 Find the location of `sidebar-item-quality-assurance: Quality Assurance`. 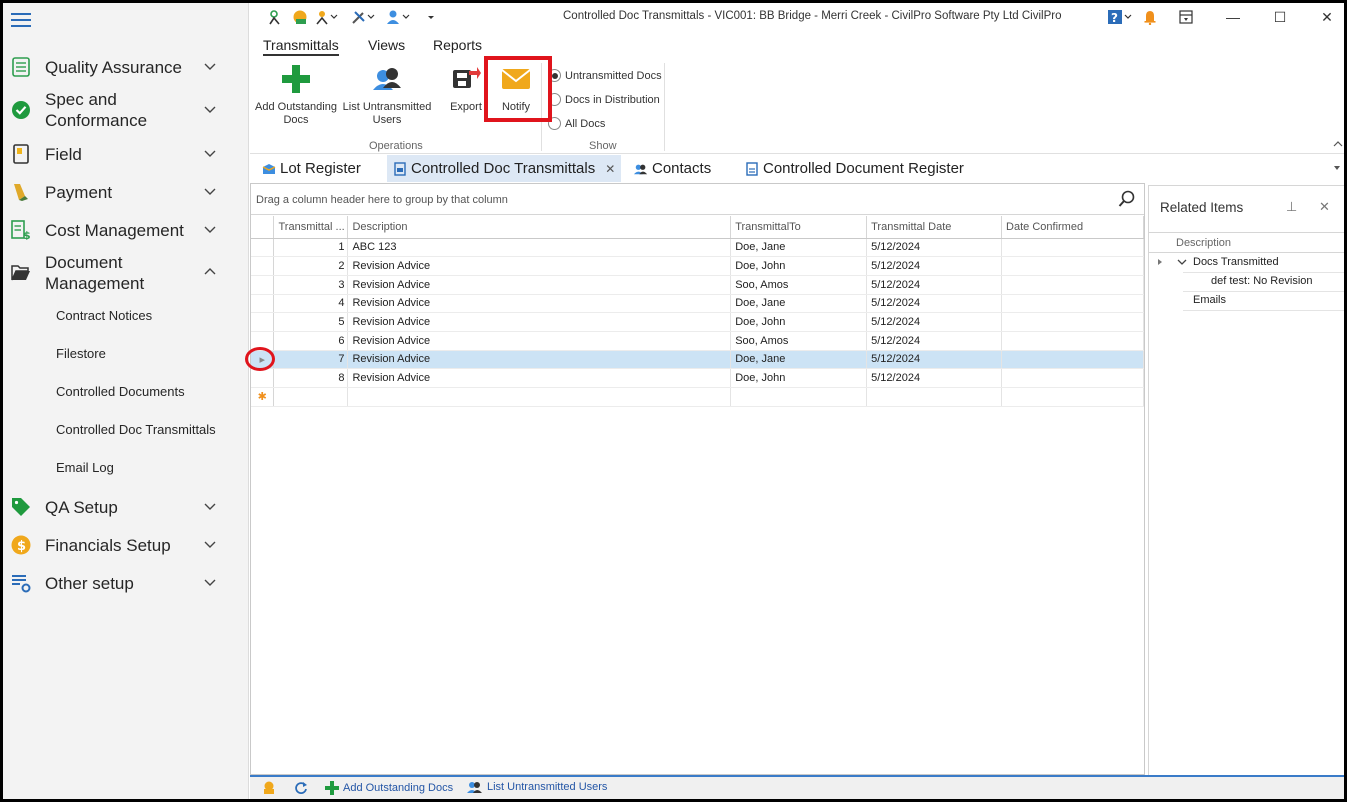

sidebar-item-quality-assurance: Quality Assurance is located at coordinates (126, 67).